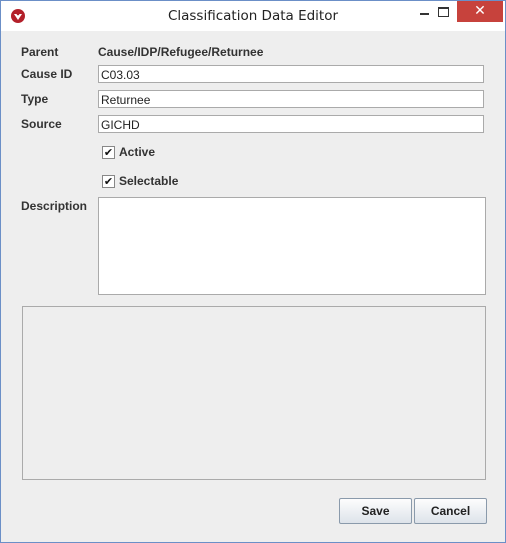 The height and width of the screenshot is (543, 506). I want to click on save-button: Save, so click(375, 511).